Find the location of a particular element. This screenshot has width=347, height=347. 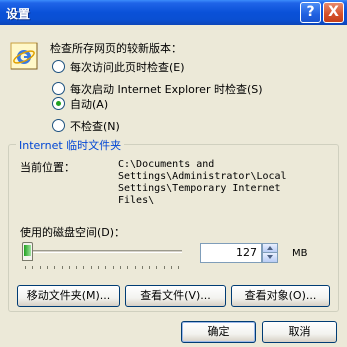

radio-never is located at coordinates (58, 125).